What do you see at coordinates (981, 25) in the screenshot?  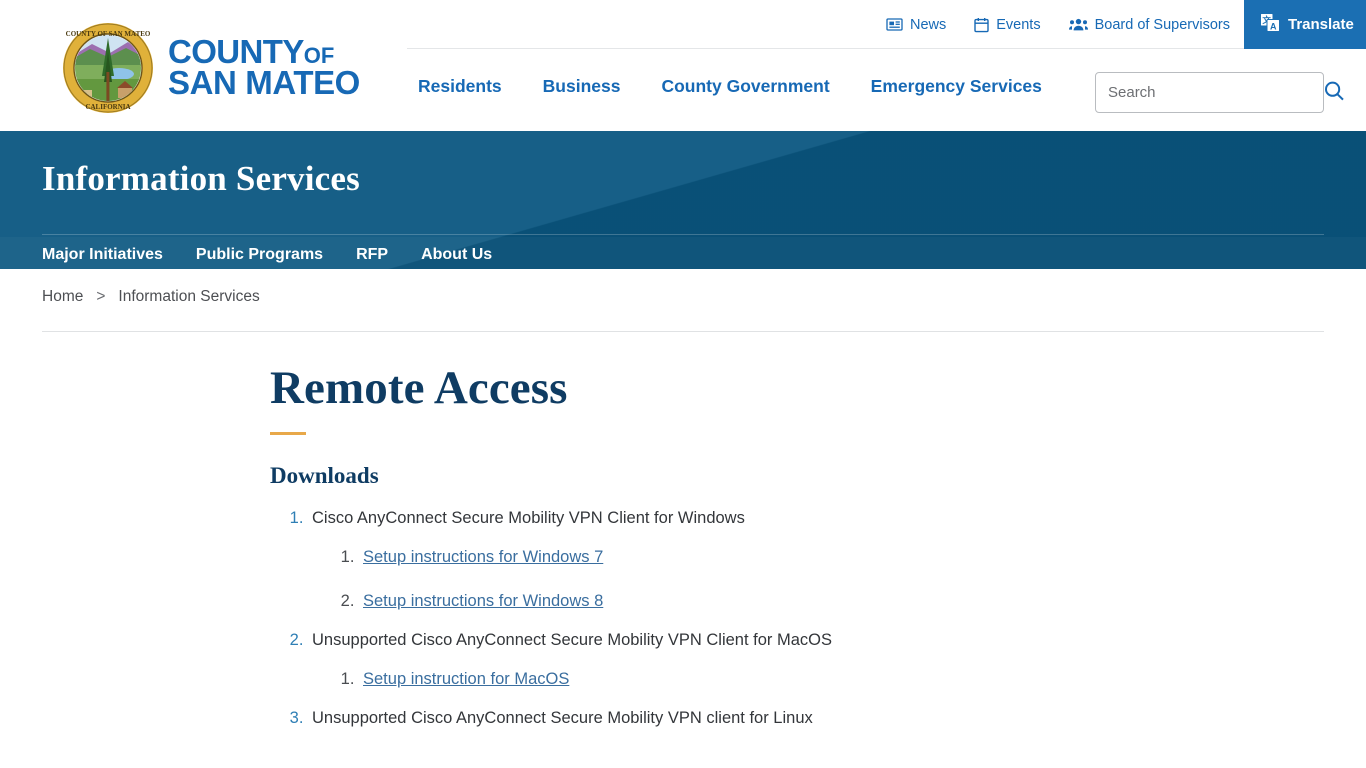 I see `calendar-icon` at bounding box center [981, 25].